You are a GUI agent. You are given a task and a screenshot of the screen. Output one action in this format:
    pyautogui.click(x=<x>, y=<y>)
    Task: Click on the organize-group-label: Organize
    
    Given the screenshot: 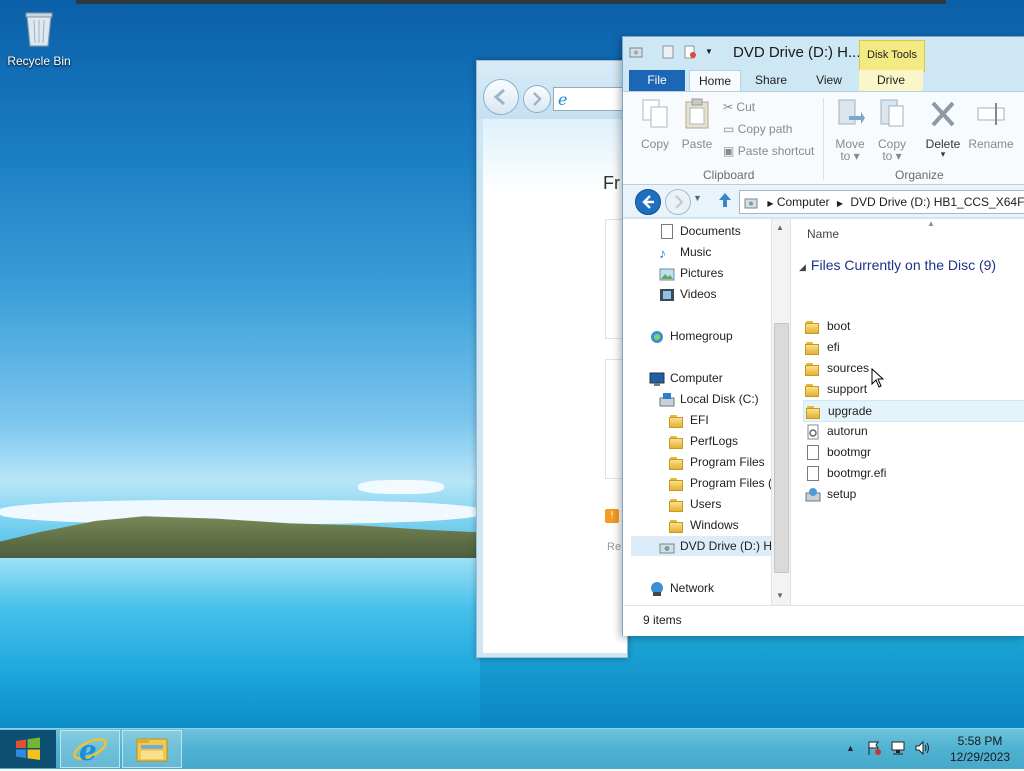 What is the action you would take?
    pyautogui.click(x=919, y=175)
    